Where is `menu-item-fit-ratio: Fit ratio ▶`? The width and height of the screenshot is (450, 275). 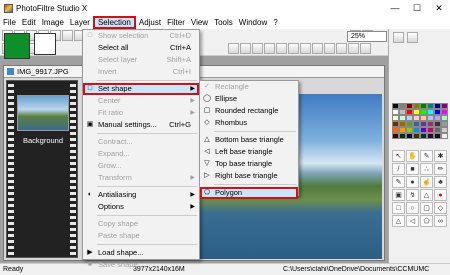
menu-item-fit-ratio: Fit ratio ▶ is located at coordinates (141, 113).